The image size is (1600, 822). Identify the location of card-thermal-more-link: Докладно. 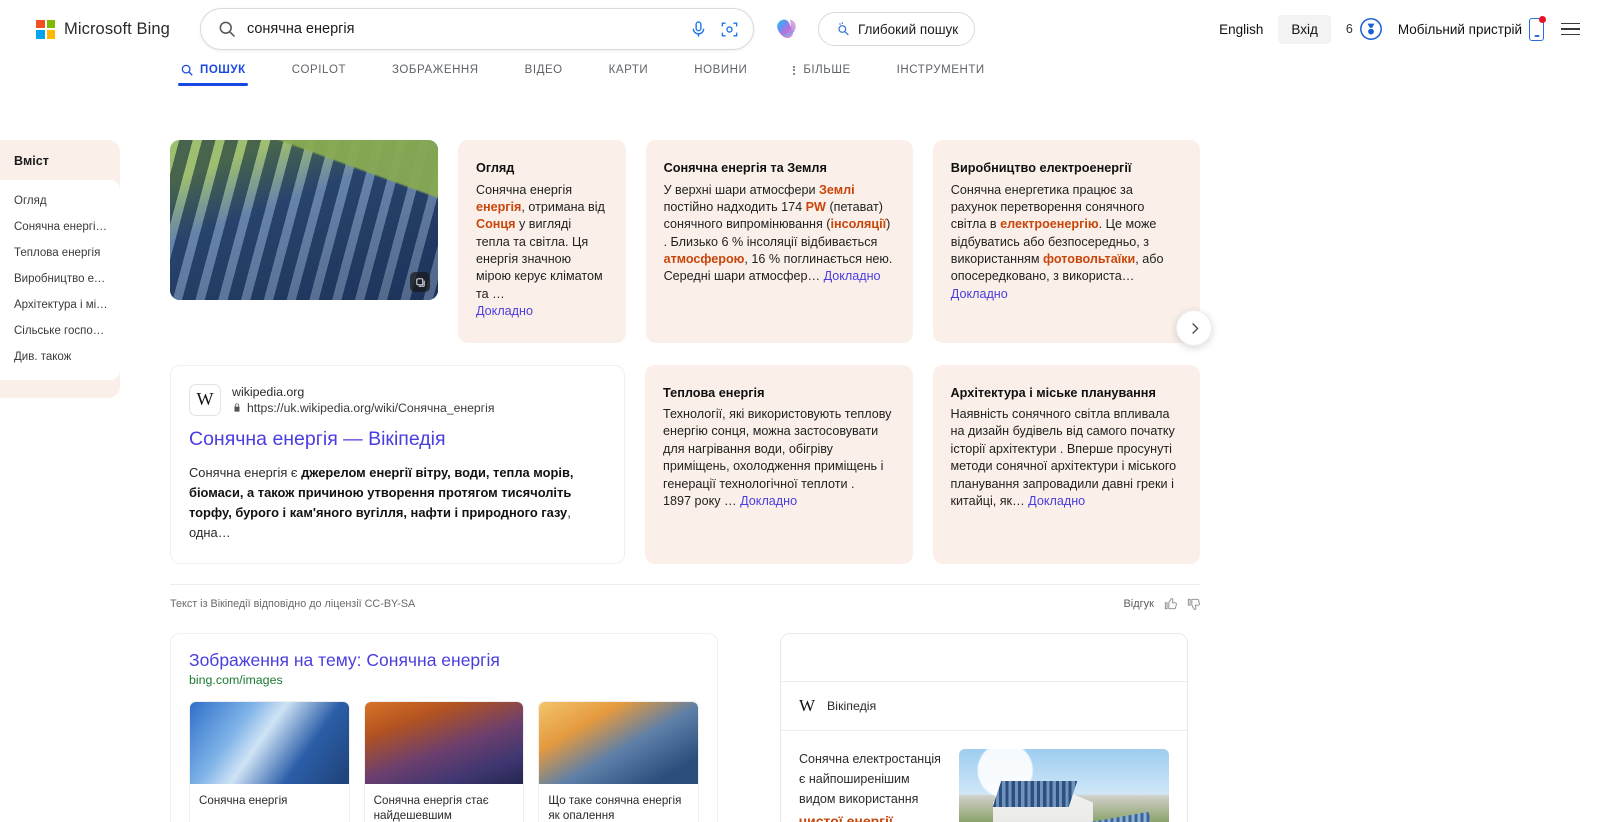
(768, 501).